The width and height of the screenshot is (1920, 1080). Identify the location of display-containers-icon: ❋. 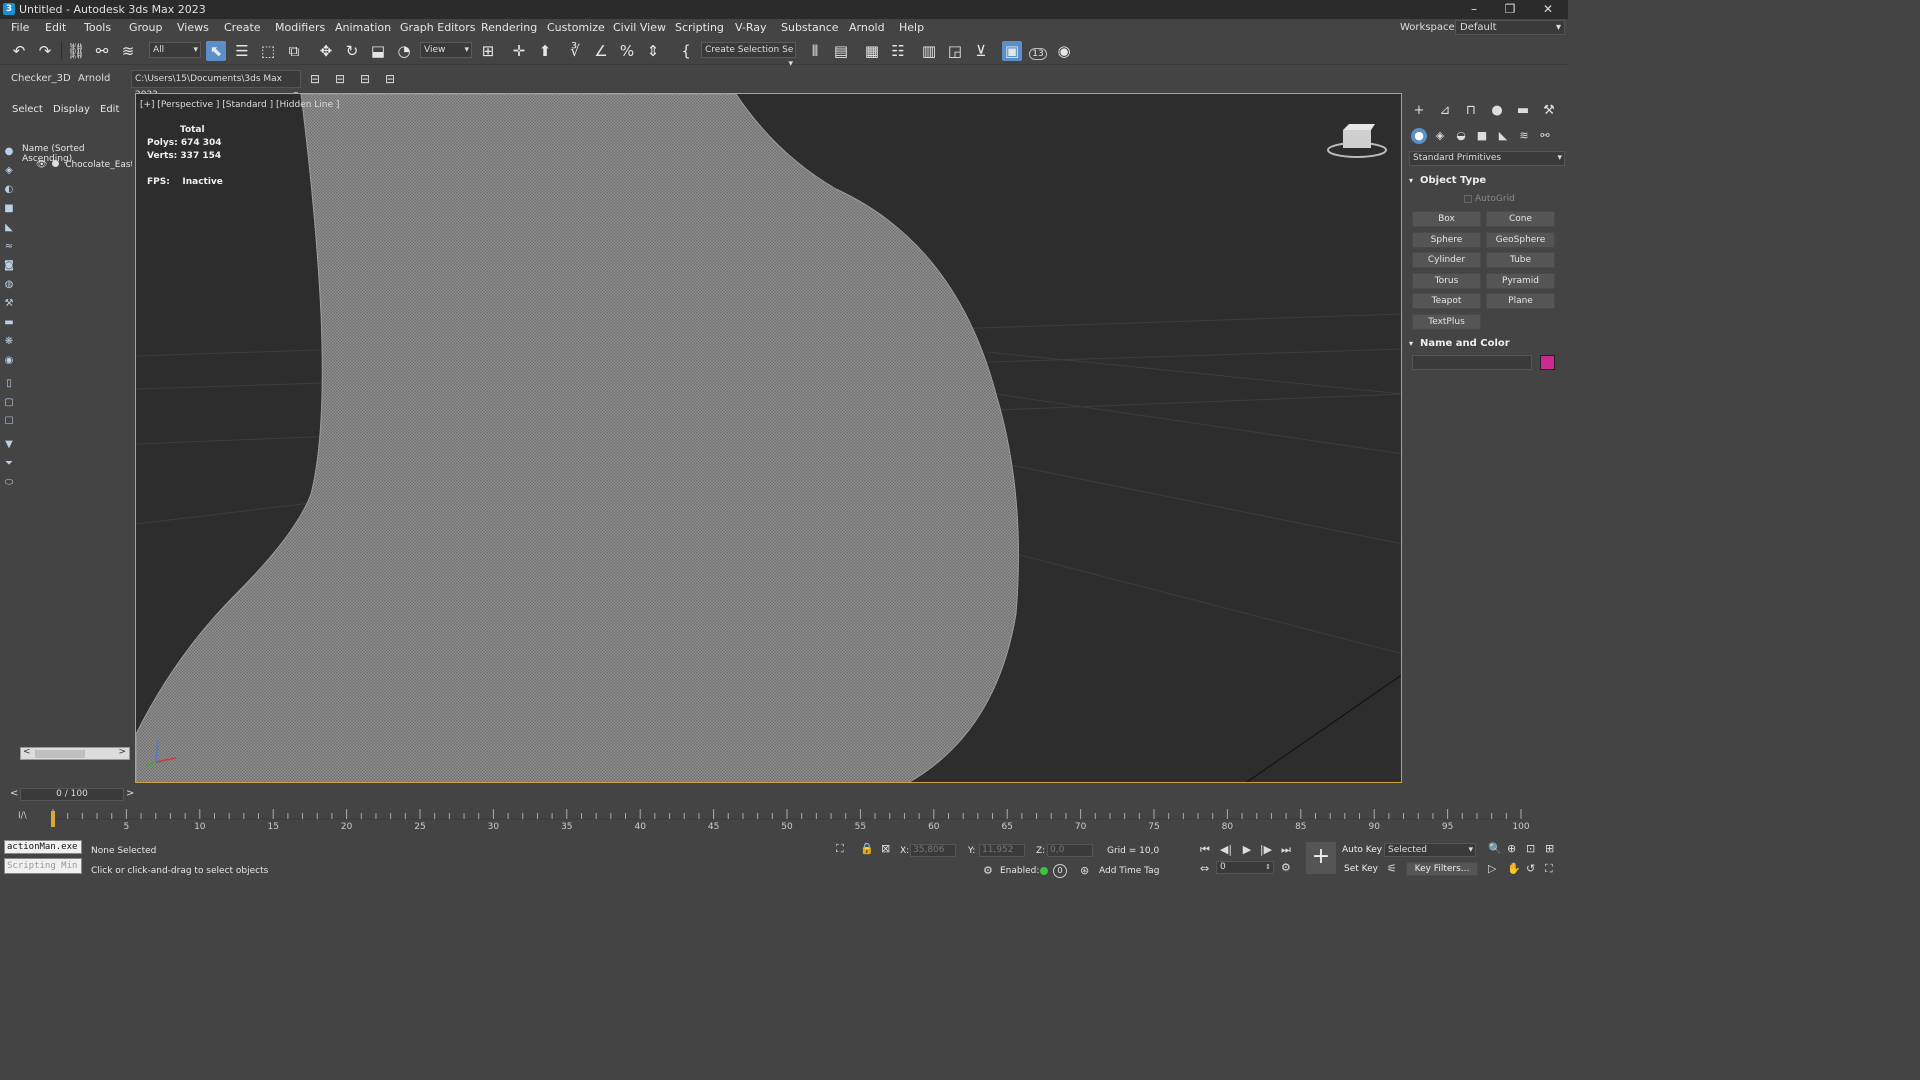
(9, 342).